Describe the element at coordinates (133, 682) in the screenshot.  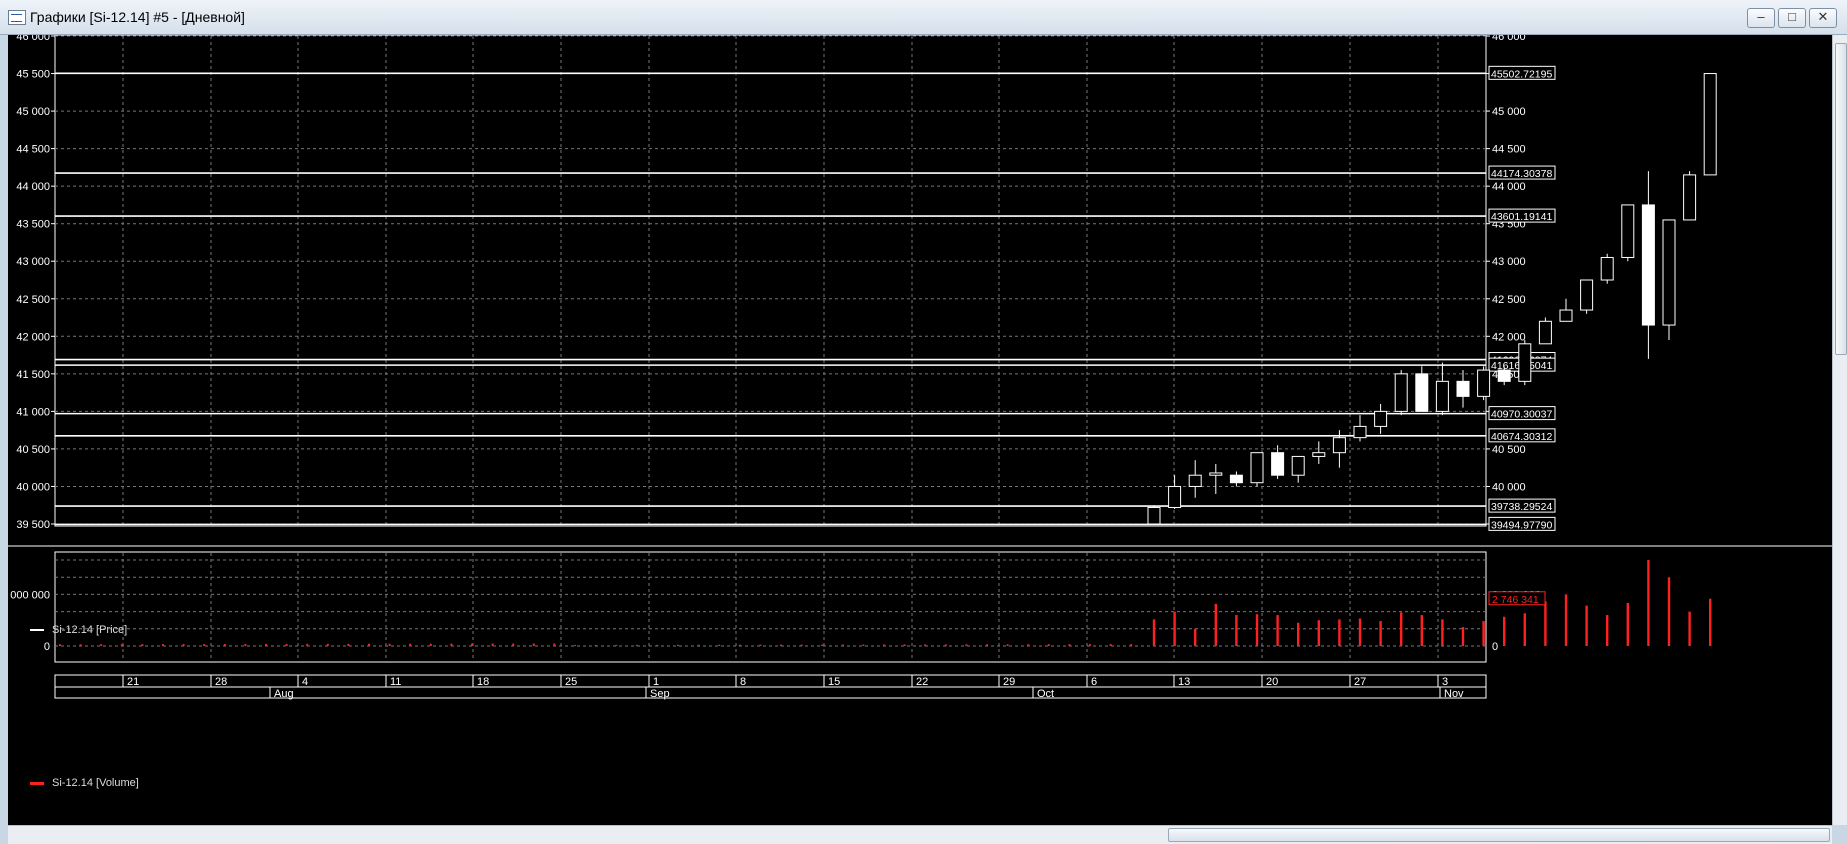
I see `date-tick-label: 21` at that location.